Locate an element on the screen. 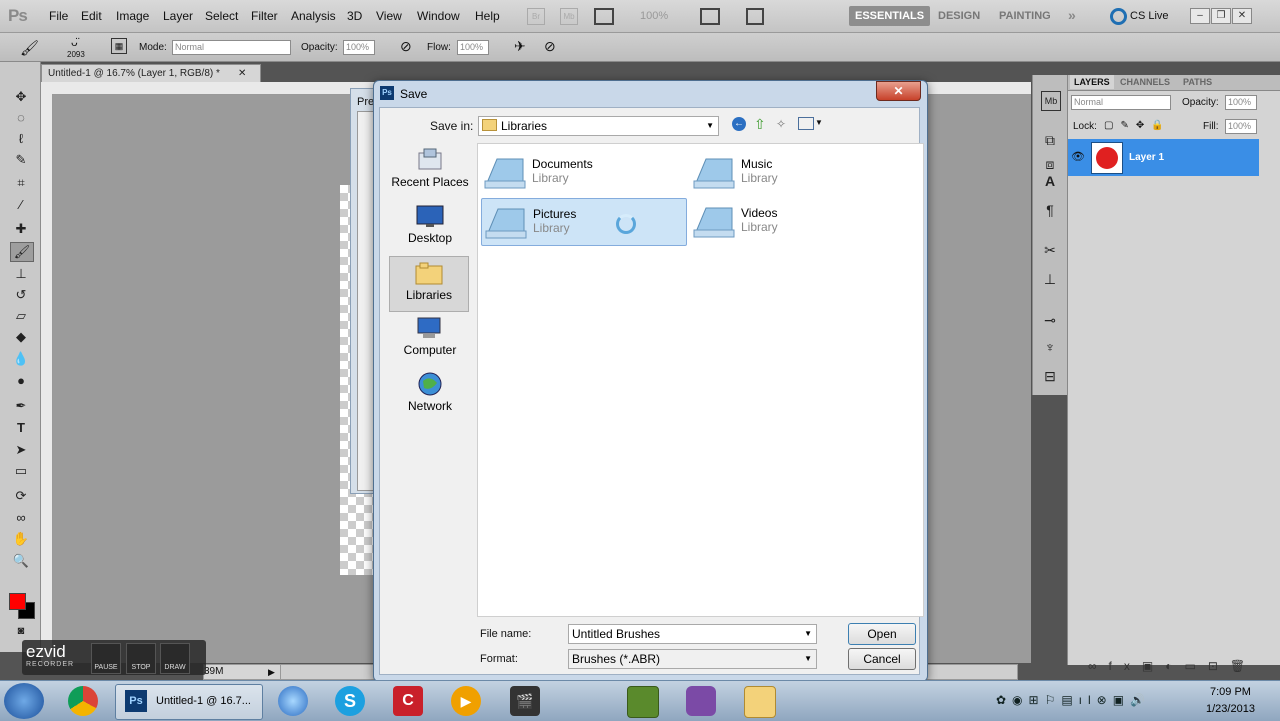 The height and width of the screenshot is (721, 1280). antivirus-icon: C is located at coordinates (408, 701).